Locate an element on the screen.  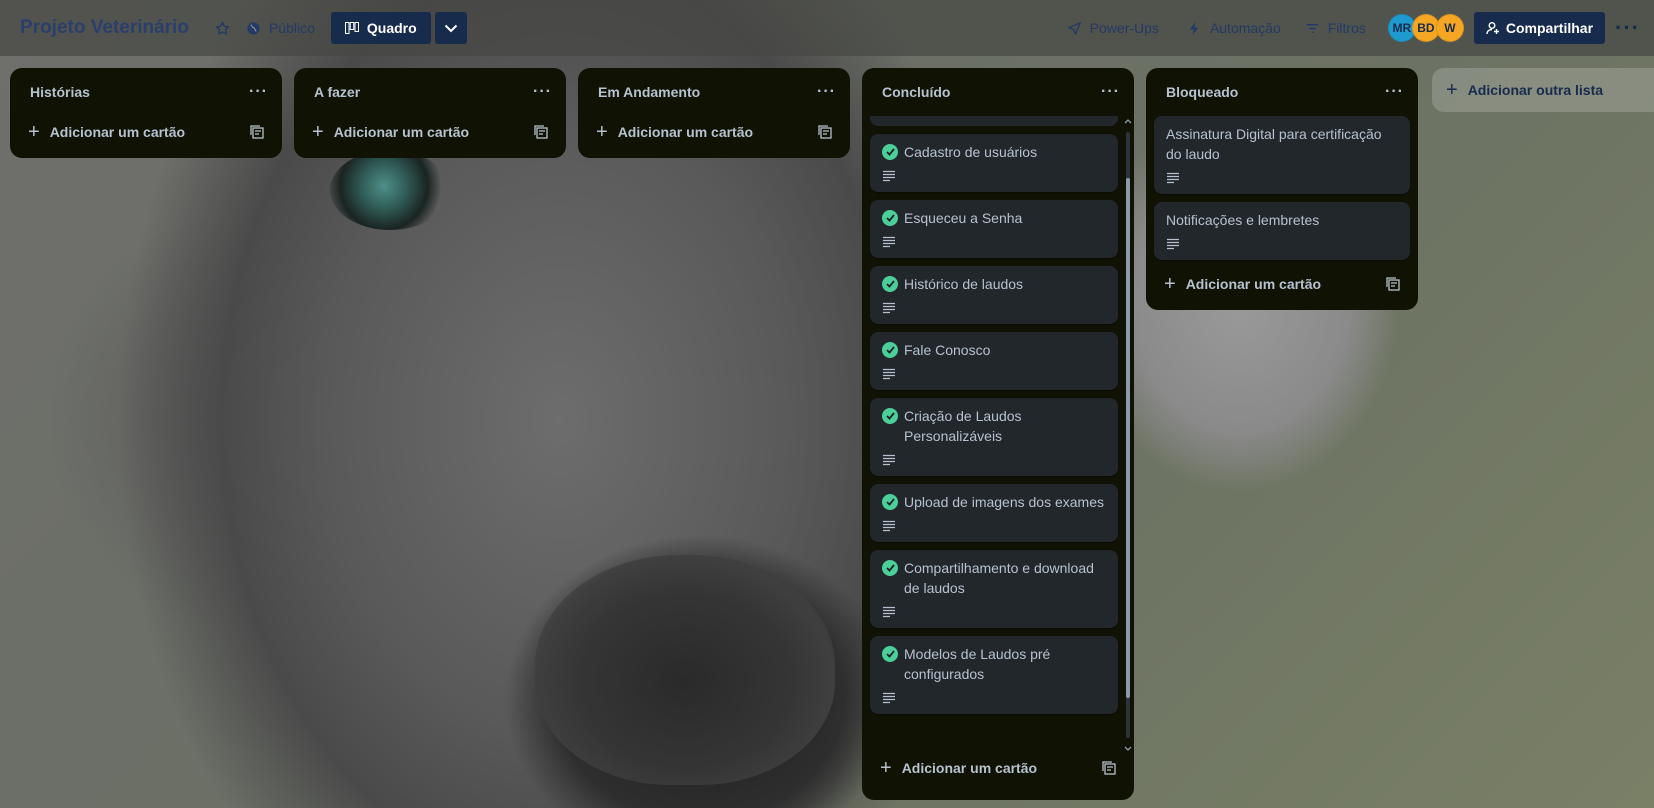
partial-card is located at coordinates (994, 121).